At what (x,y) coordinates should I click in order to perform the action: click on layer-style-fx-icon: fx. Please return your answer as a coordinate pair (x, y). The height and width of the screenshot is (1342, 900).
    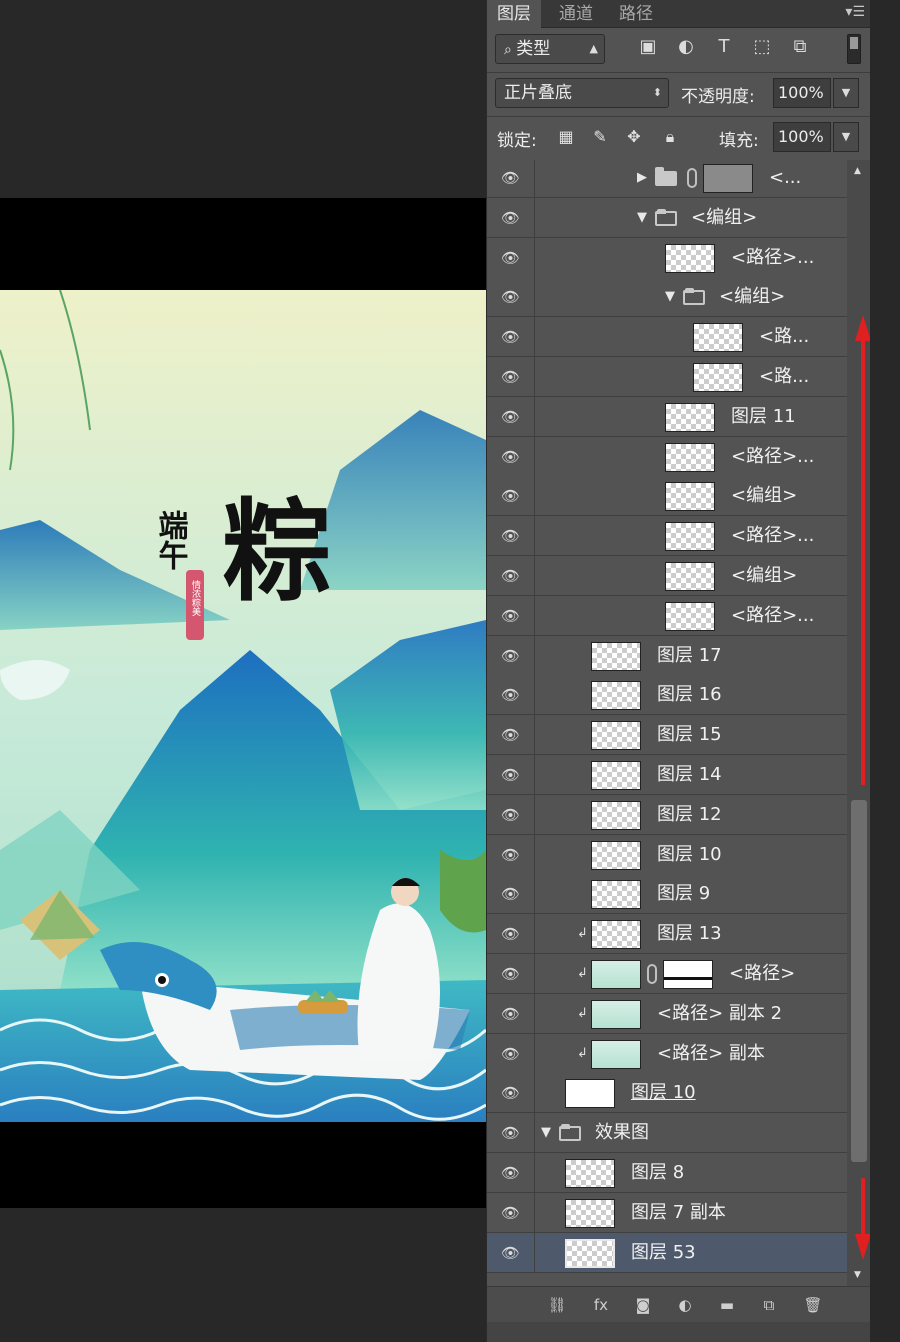
    Looking at the image, I should click on (601, 1305).